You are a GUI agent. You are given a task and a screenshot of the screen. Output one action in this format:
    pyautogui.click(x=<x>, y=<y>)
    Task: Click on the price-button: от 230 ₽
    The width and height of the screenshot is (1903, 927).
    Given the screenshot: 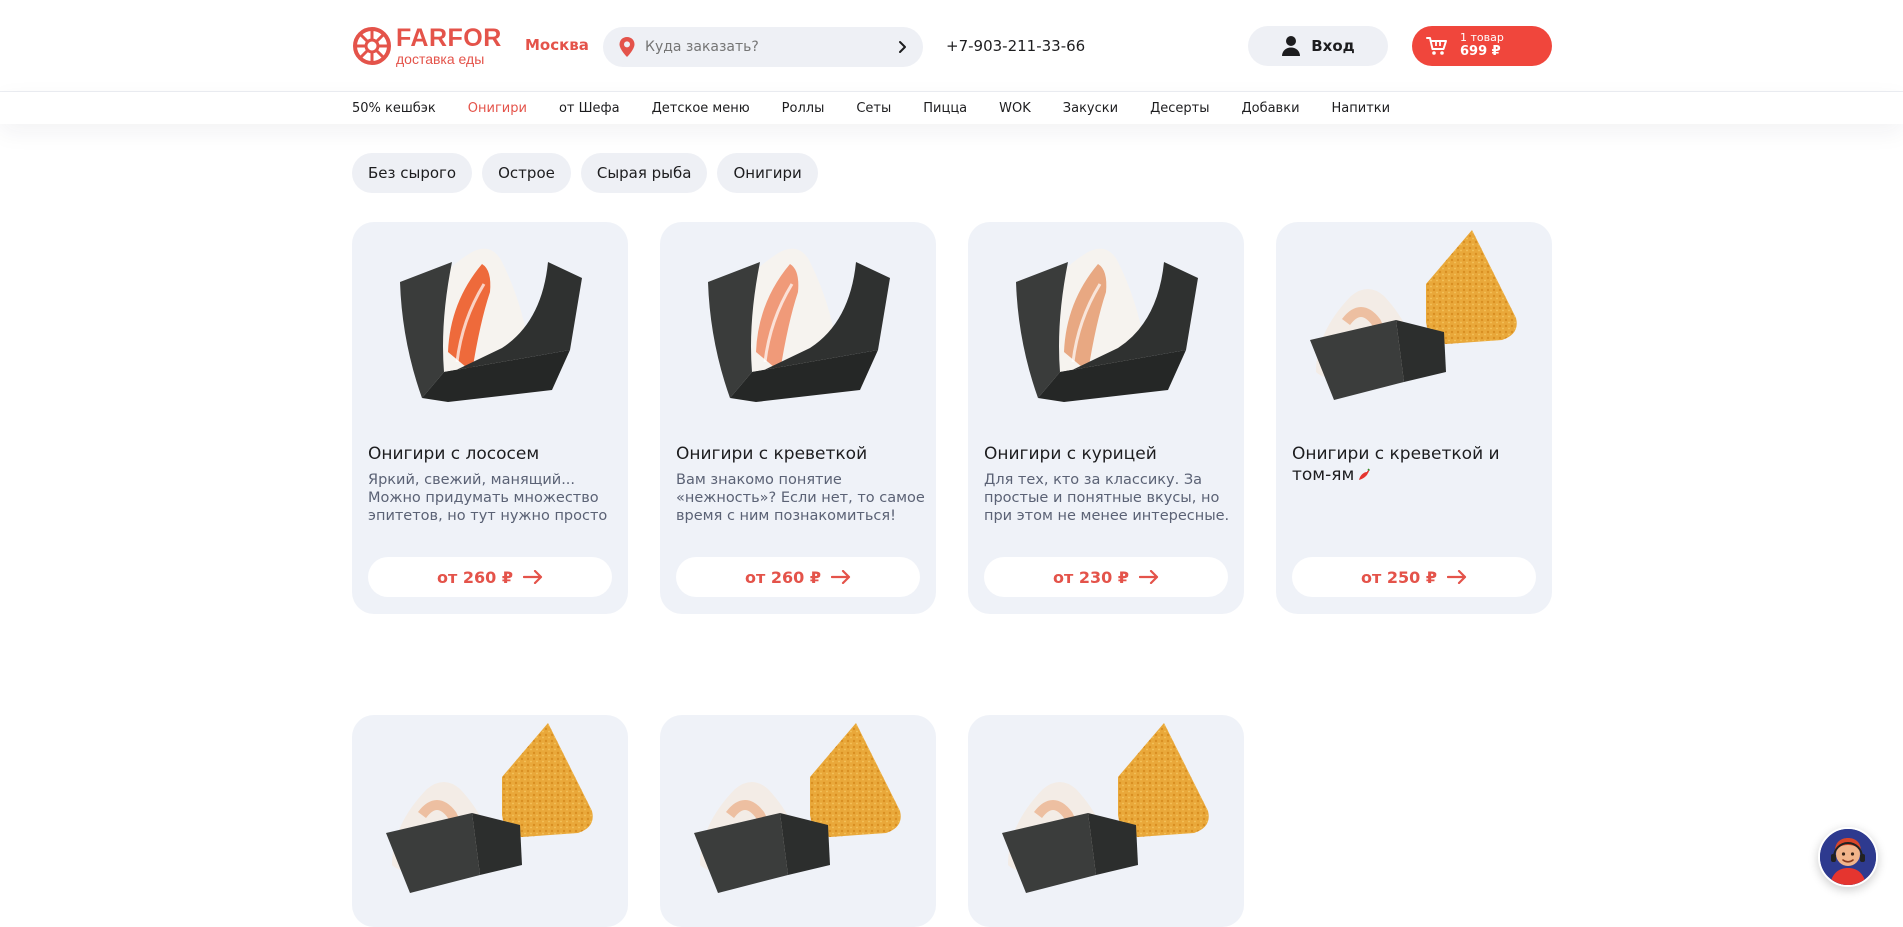 What is the action you would take?
    pyautogui.click(x=1106, y=577)
    